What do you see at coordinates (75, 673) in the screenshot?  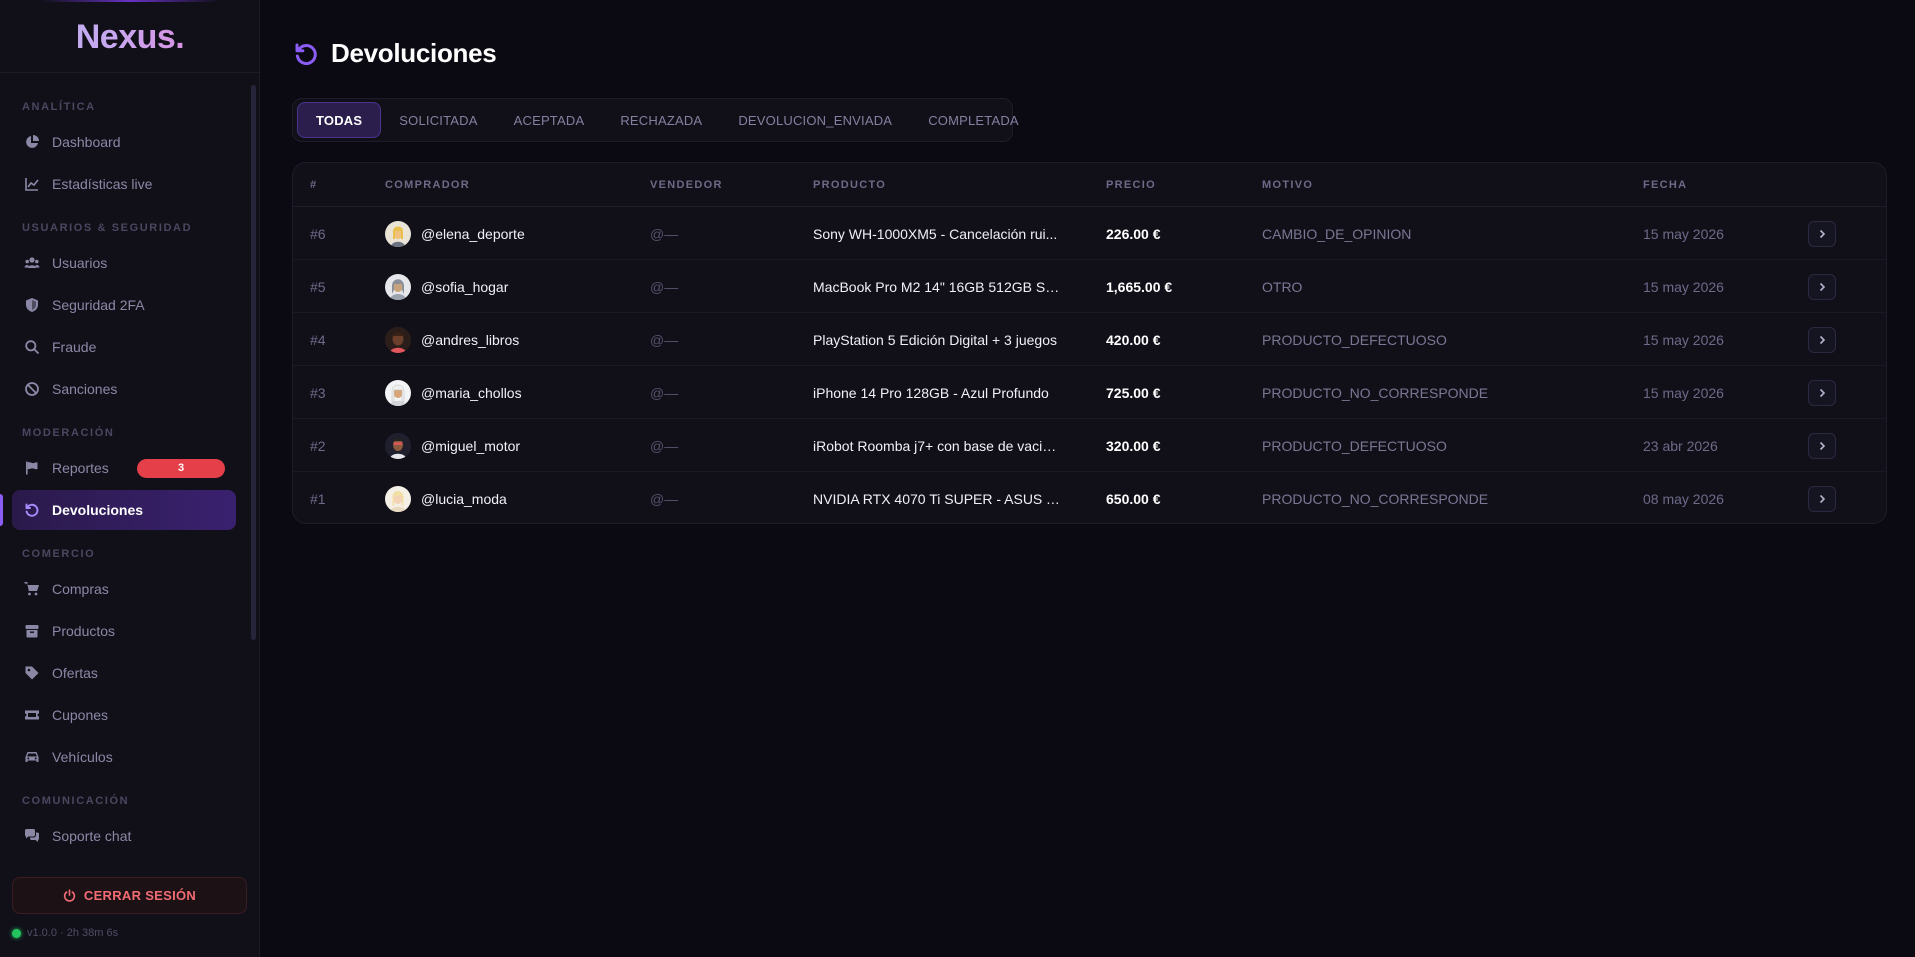 I see `sidebar-item-label: Ofertas` at bounding box center [75, 673].